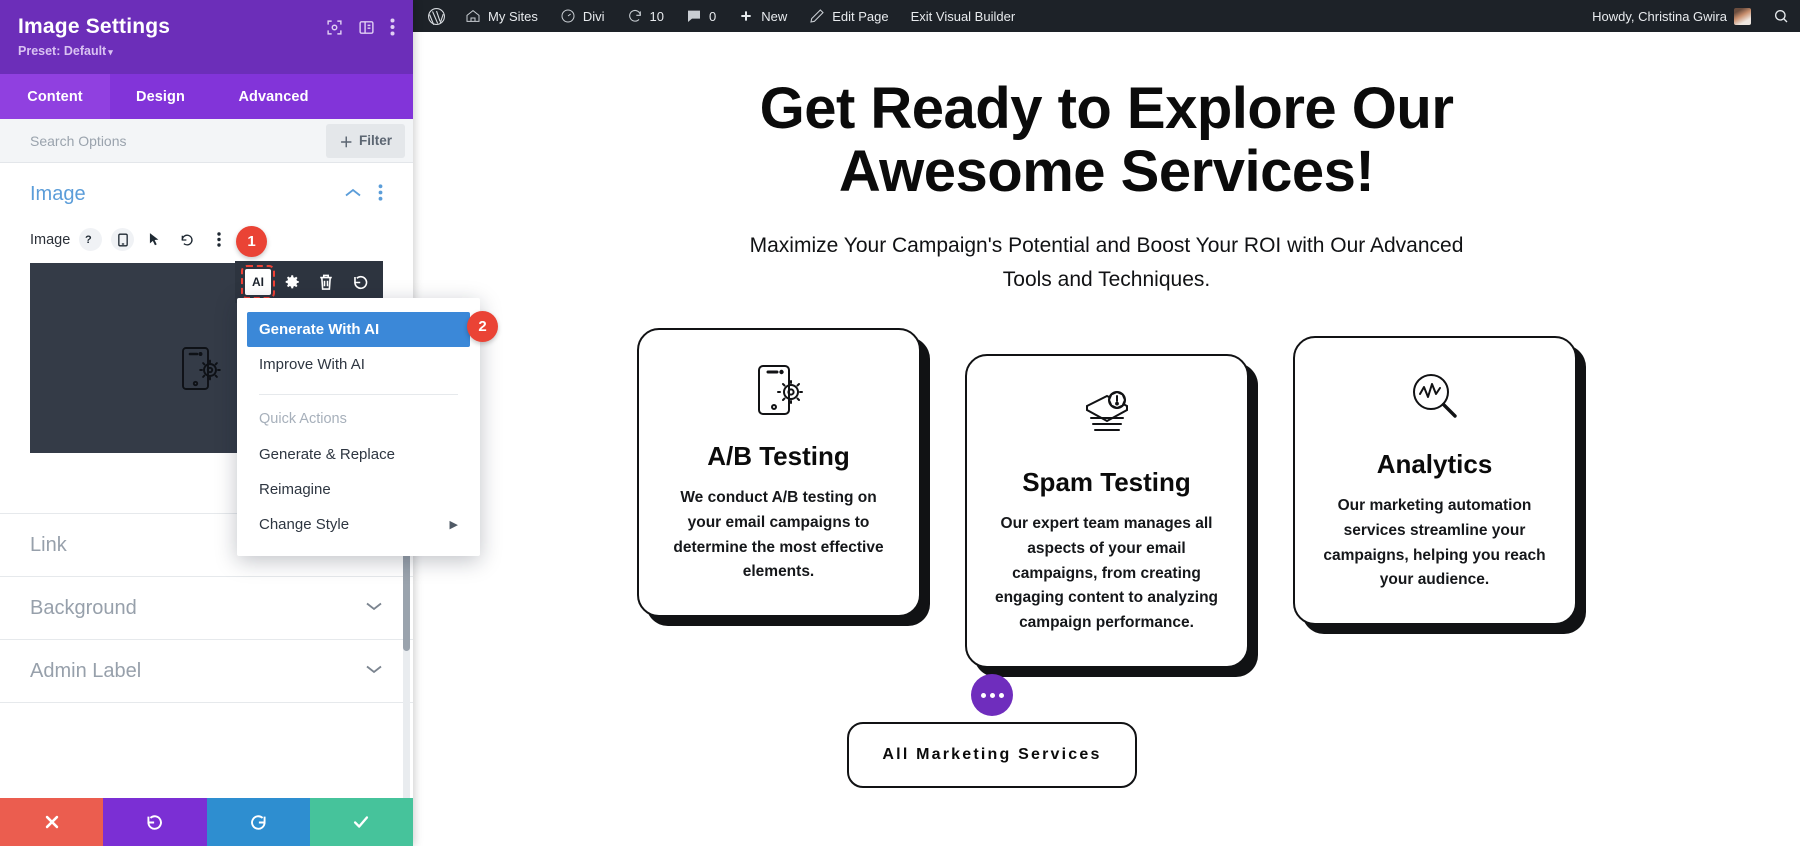  What do you see at coordinates (50, 239) in the screenshot?
I see `image-field-label: Image` at bounding box center [50, 239].